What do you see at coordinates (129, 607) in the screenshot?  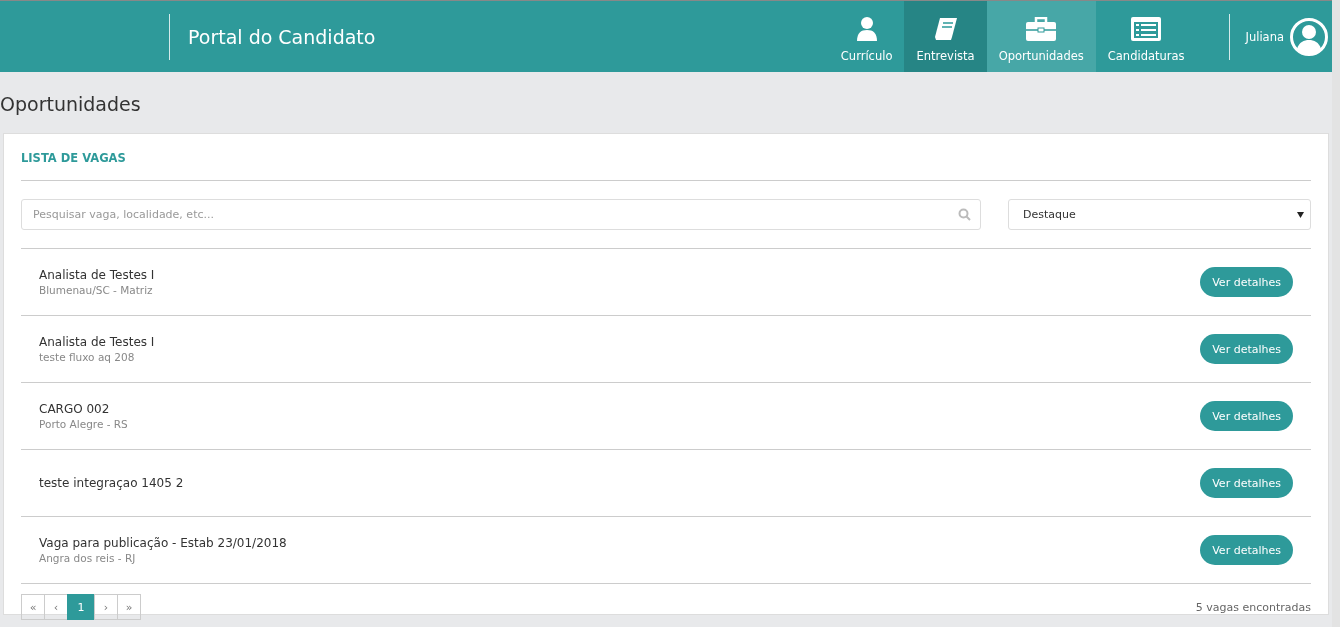 I see `page-button: »` at bounding box center [129, 607].